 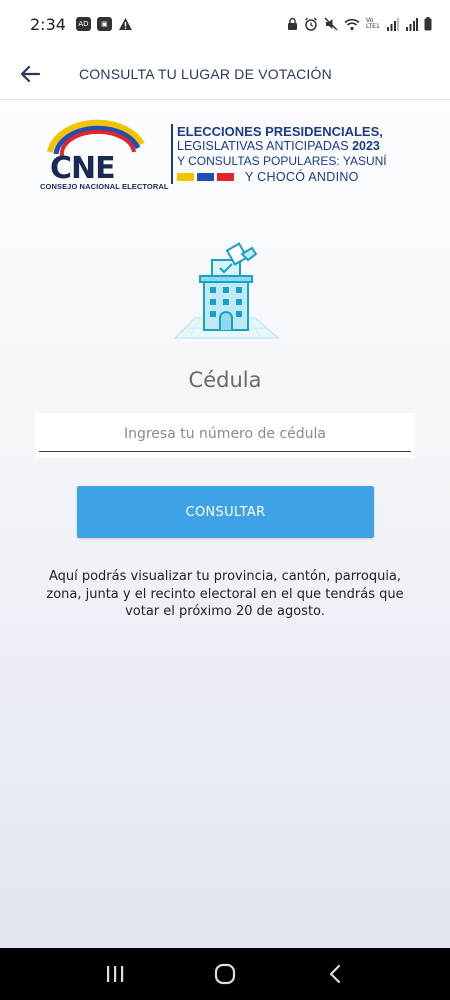 What do you see at coordinates (373, 23) in the screenshot?
I see `volte-label: Vo LTE1` at bounding box center [373, 23].